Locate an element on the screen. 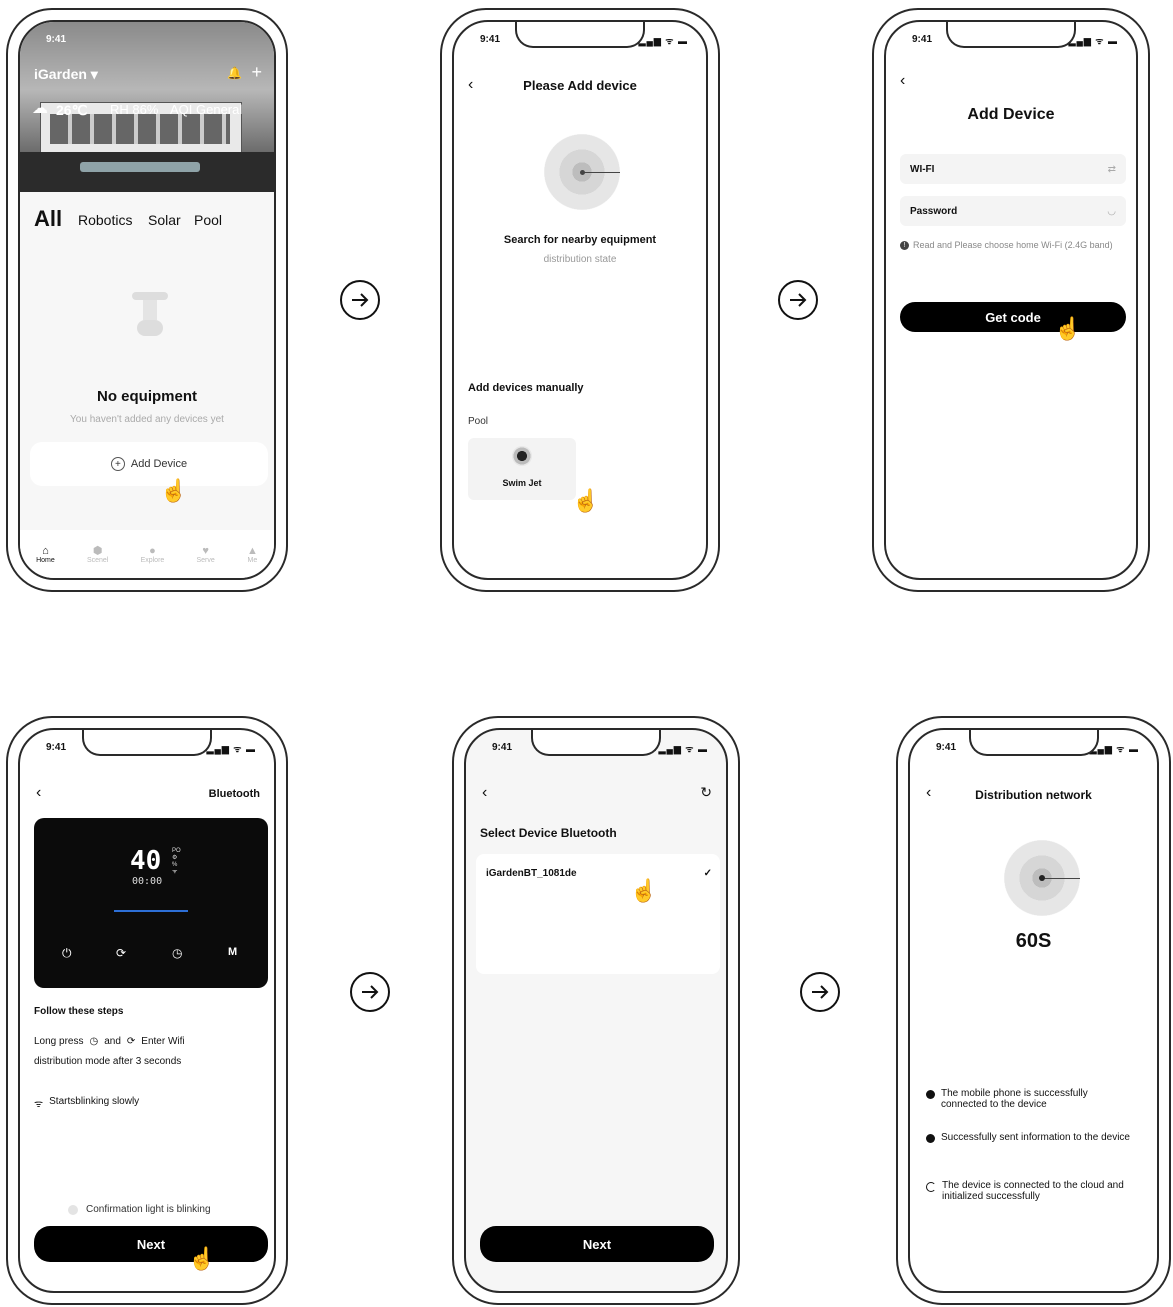 This screenshot has width=1173, height=1307. eye-closed-icon: ◡ is located at coordinates (1111, 211).